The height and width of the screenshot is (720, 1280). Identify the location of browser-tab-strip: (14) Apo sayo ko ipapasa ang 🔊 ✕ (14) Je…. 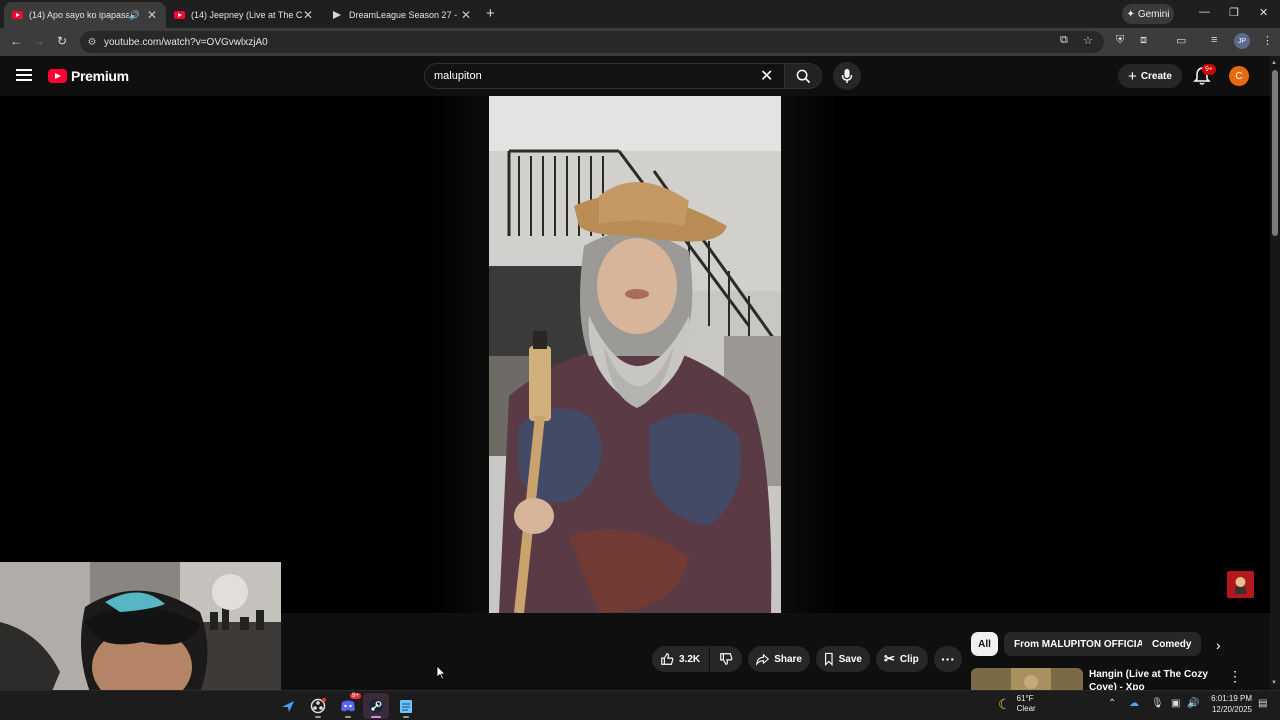
(640, 14).